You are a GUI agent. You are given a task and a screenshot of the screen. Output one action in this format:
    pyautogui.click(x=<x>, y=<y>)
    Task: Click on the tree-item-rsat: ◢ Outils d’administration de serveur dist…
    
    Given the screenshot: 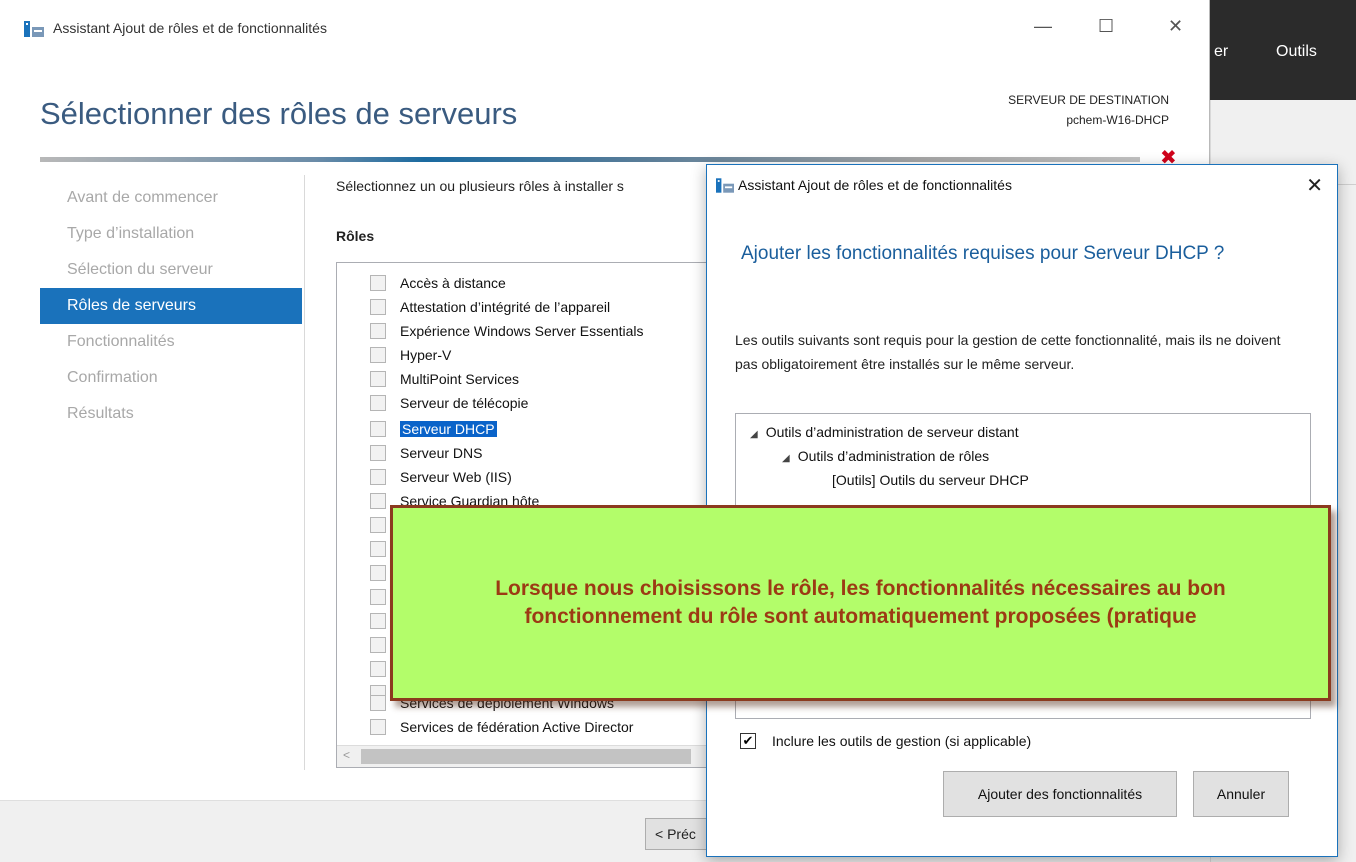 What is the action you would take?
    pyautogui.click(x=884, y=432)
    